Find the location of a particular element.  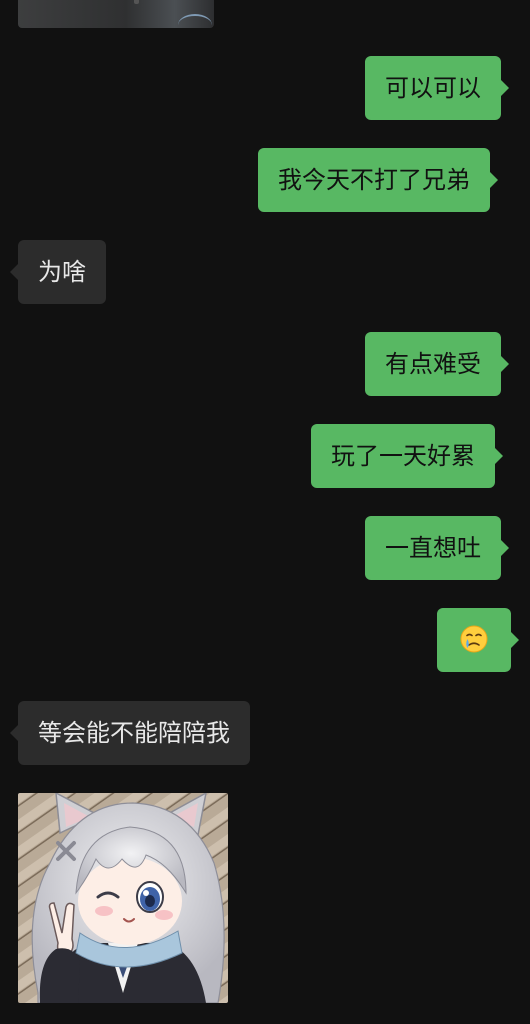

message-text: 玩了一天好累 is located at coordinates (403, 456).